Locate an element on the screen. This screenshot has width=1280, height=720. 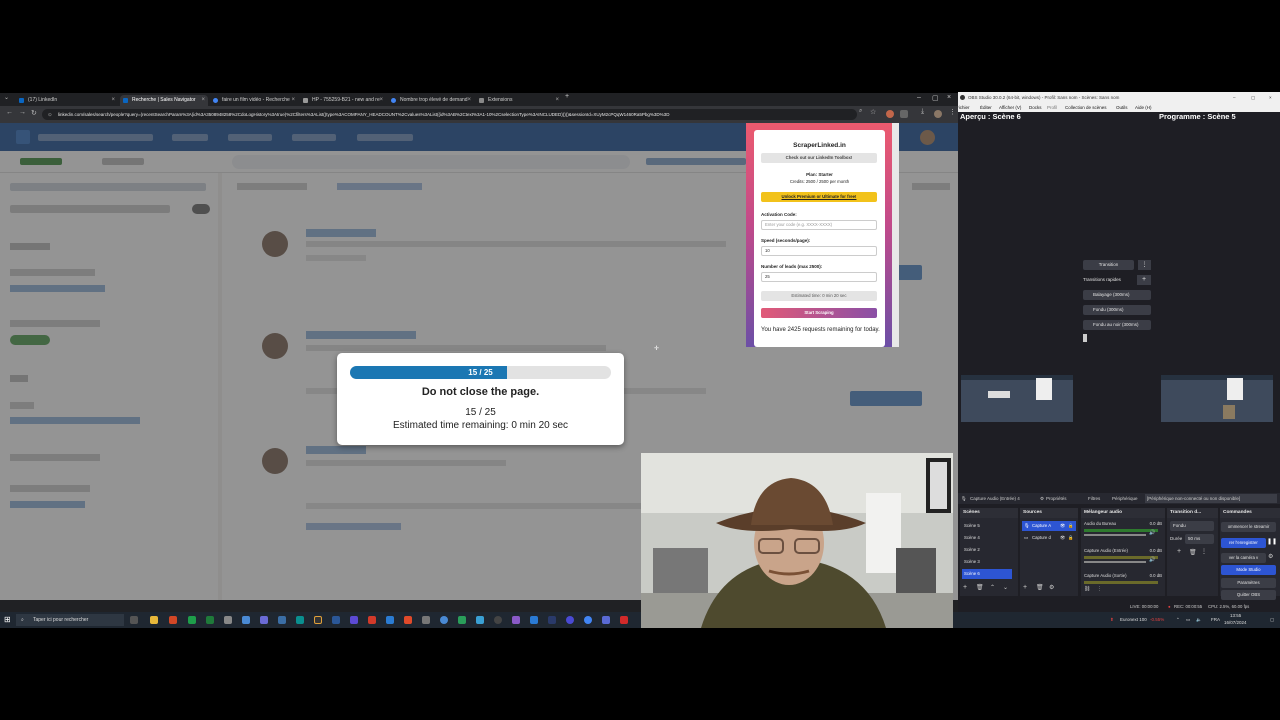
volume-icon: 🔈 is located at coordinates (1199, 620).